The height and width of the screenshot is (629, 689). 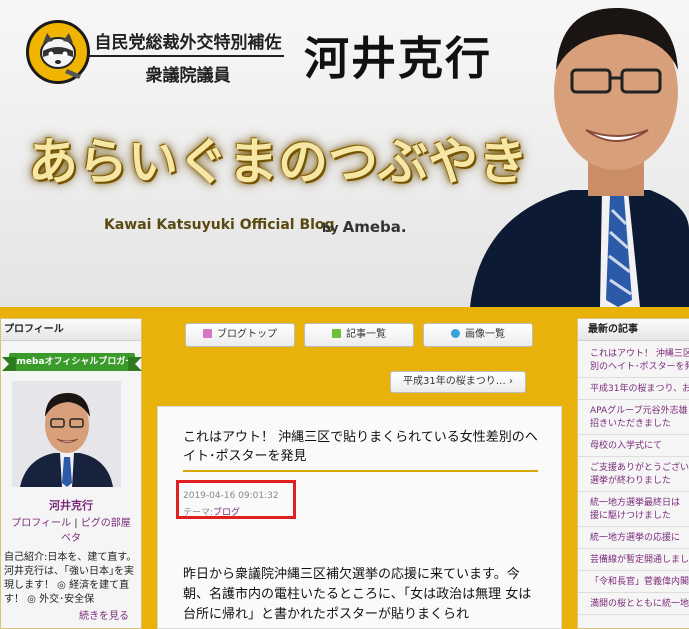 What do you see at coordinates (188, 76) in the screenshot?
I see `house-title: 衆議院議員` at bounding box center [188, 76].